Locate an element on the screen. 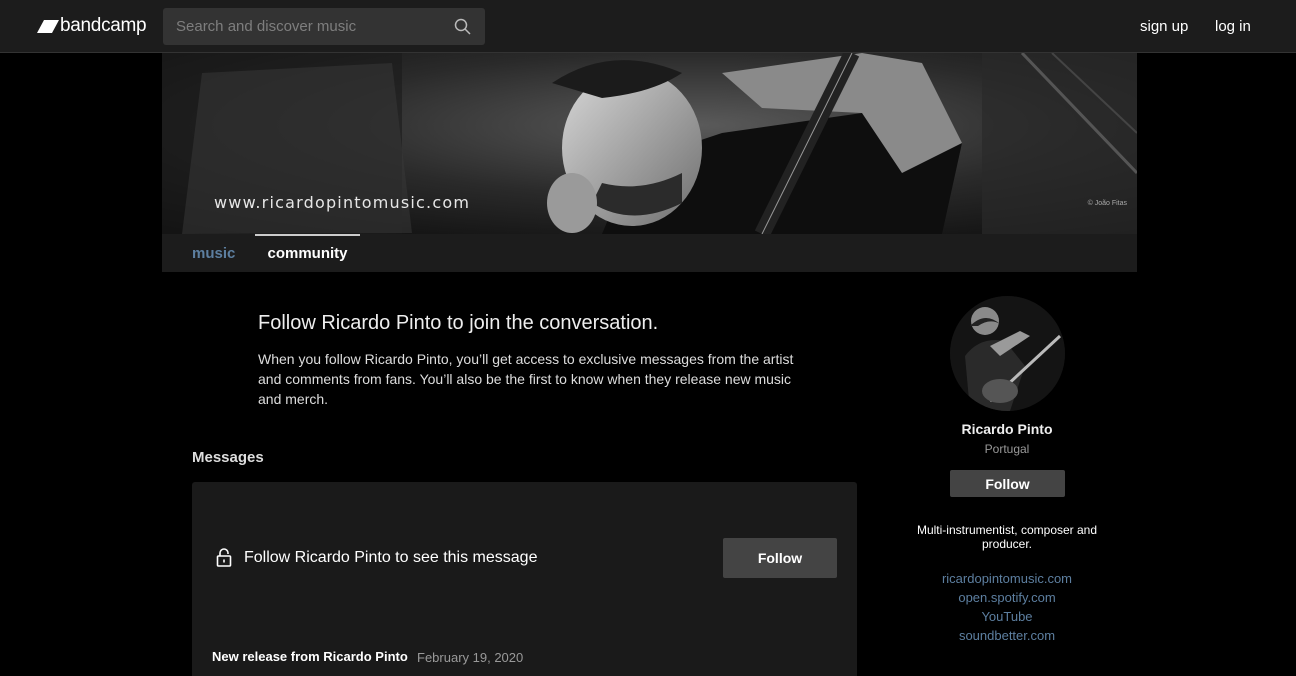 The image size is (1296, 676). messages-heading: Messages is located at coordinates (228, 457).